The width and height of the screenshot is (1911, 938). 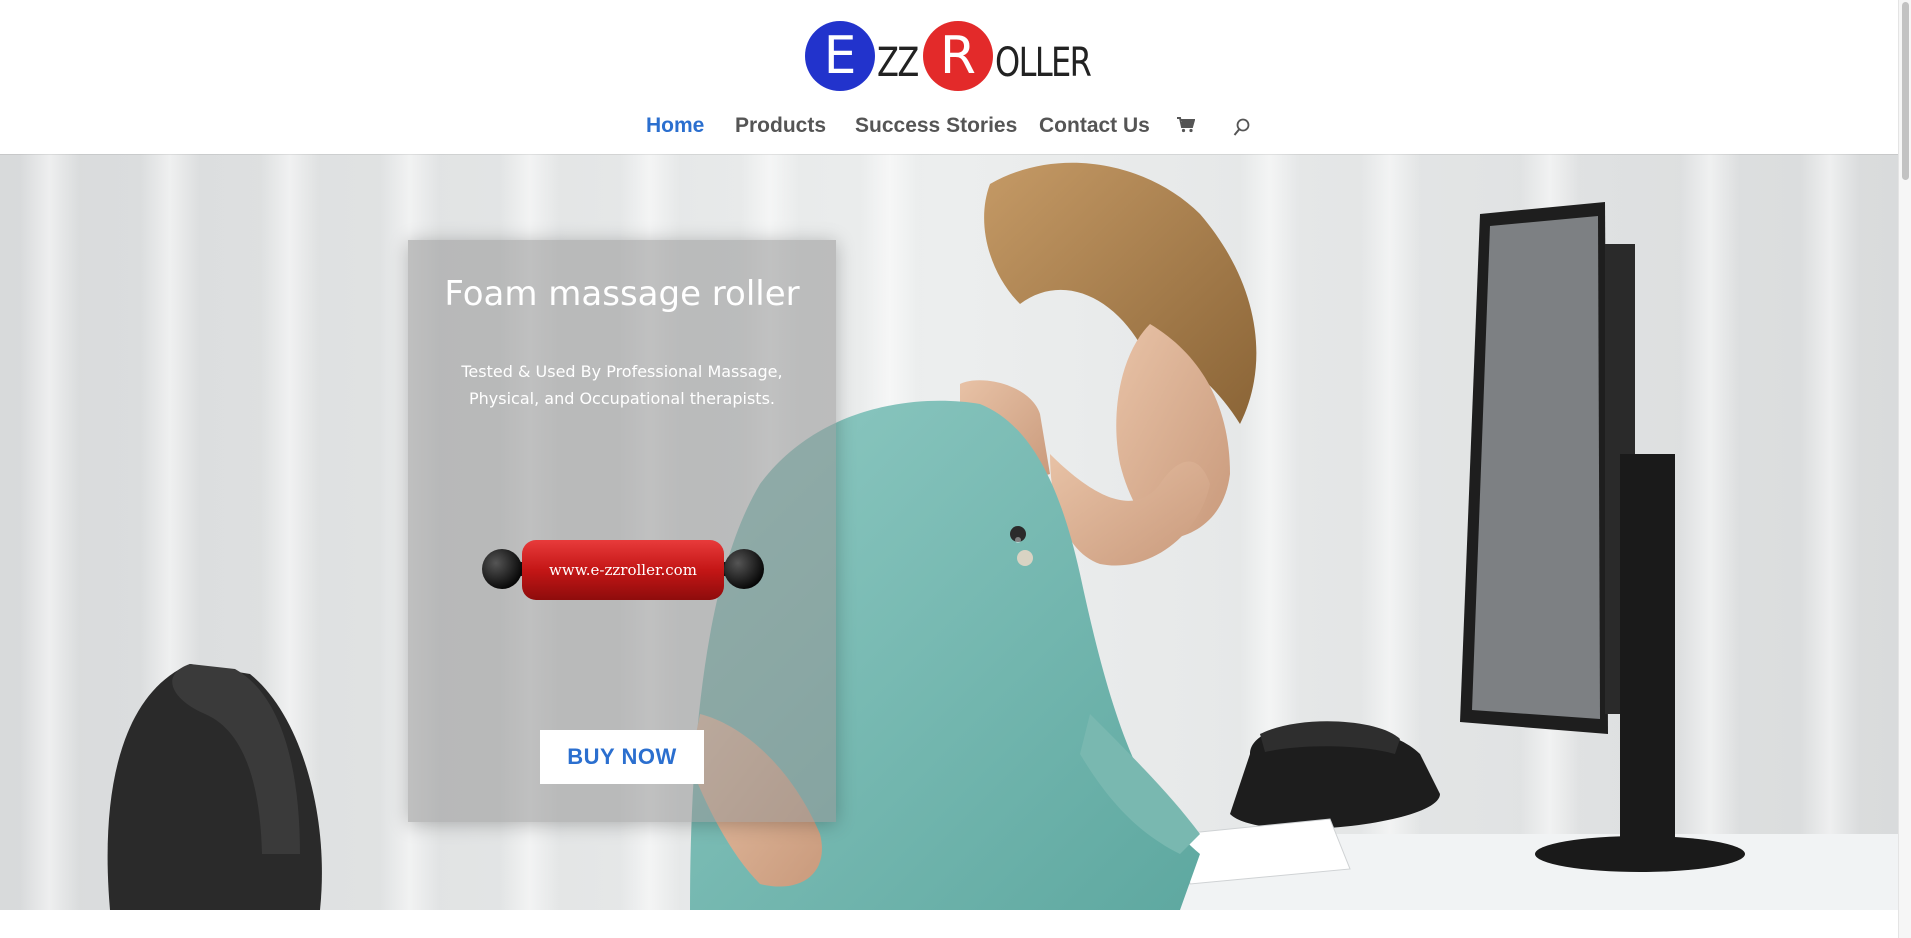 I want to click on roller-label-text: www.e-zzroller.com, so click(x=623, y=570).